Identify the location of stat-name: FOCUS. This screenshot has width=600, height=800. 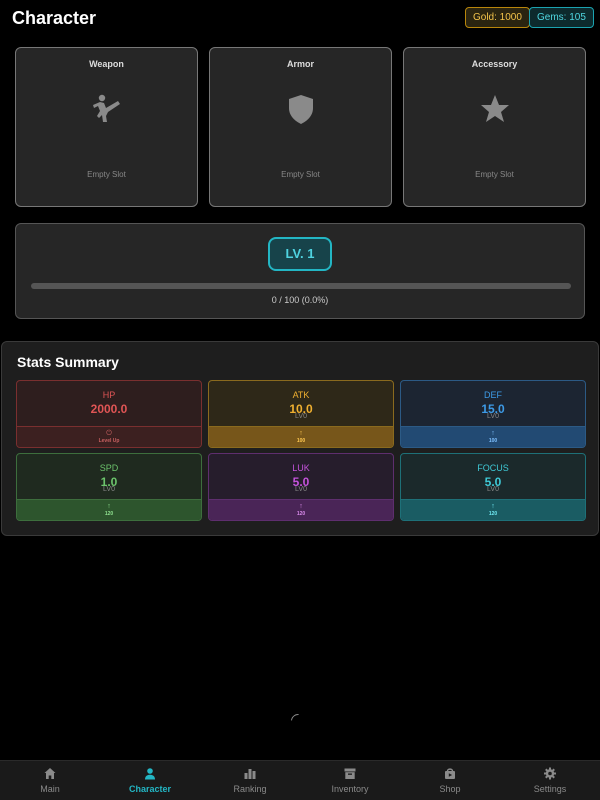
(493, 468).